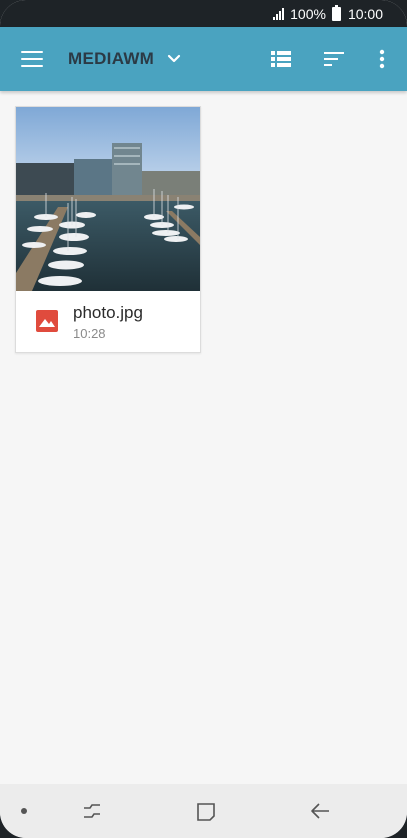 The image size is (407, 838). I want to click on app-bar: MEDIAWM, so click(203, 59).